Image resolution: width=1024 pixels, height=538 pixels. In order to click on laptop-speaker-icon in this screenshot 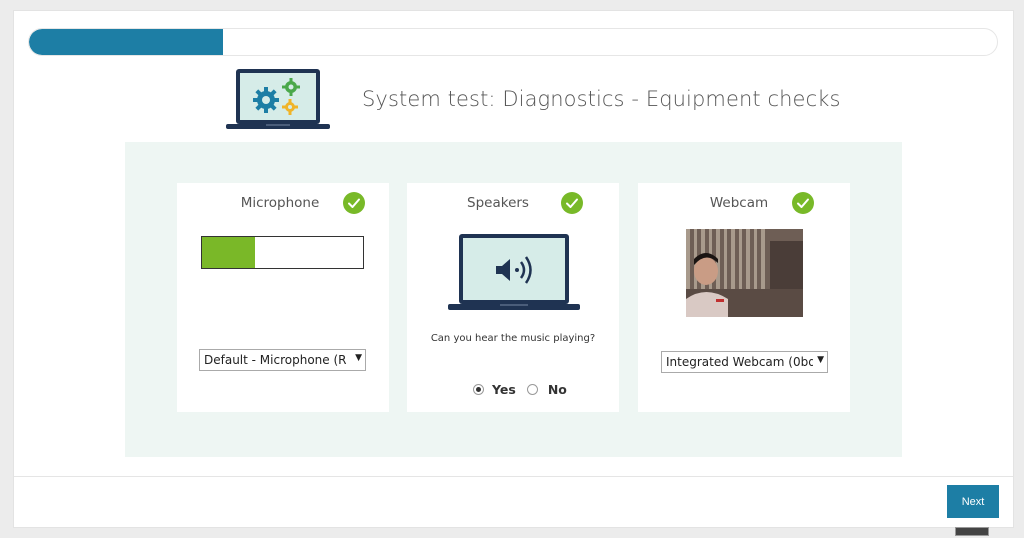, I will do `click(514, 272)`.